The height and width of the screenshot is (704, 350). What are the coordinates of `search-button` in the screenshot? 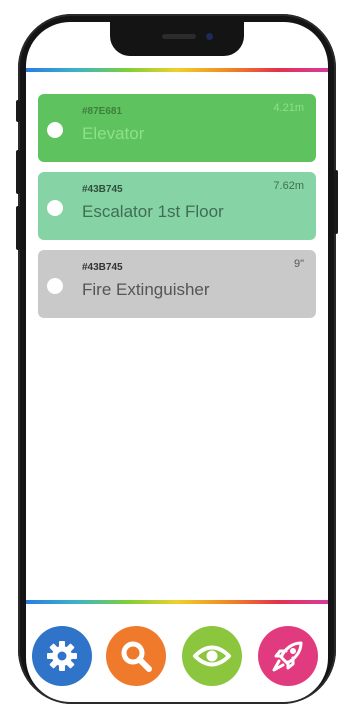 It's located at (136, 656).